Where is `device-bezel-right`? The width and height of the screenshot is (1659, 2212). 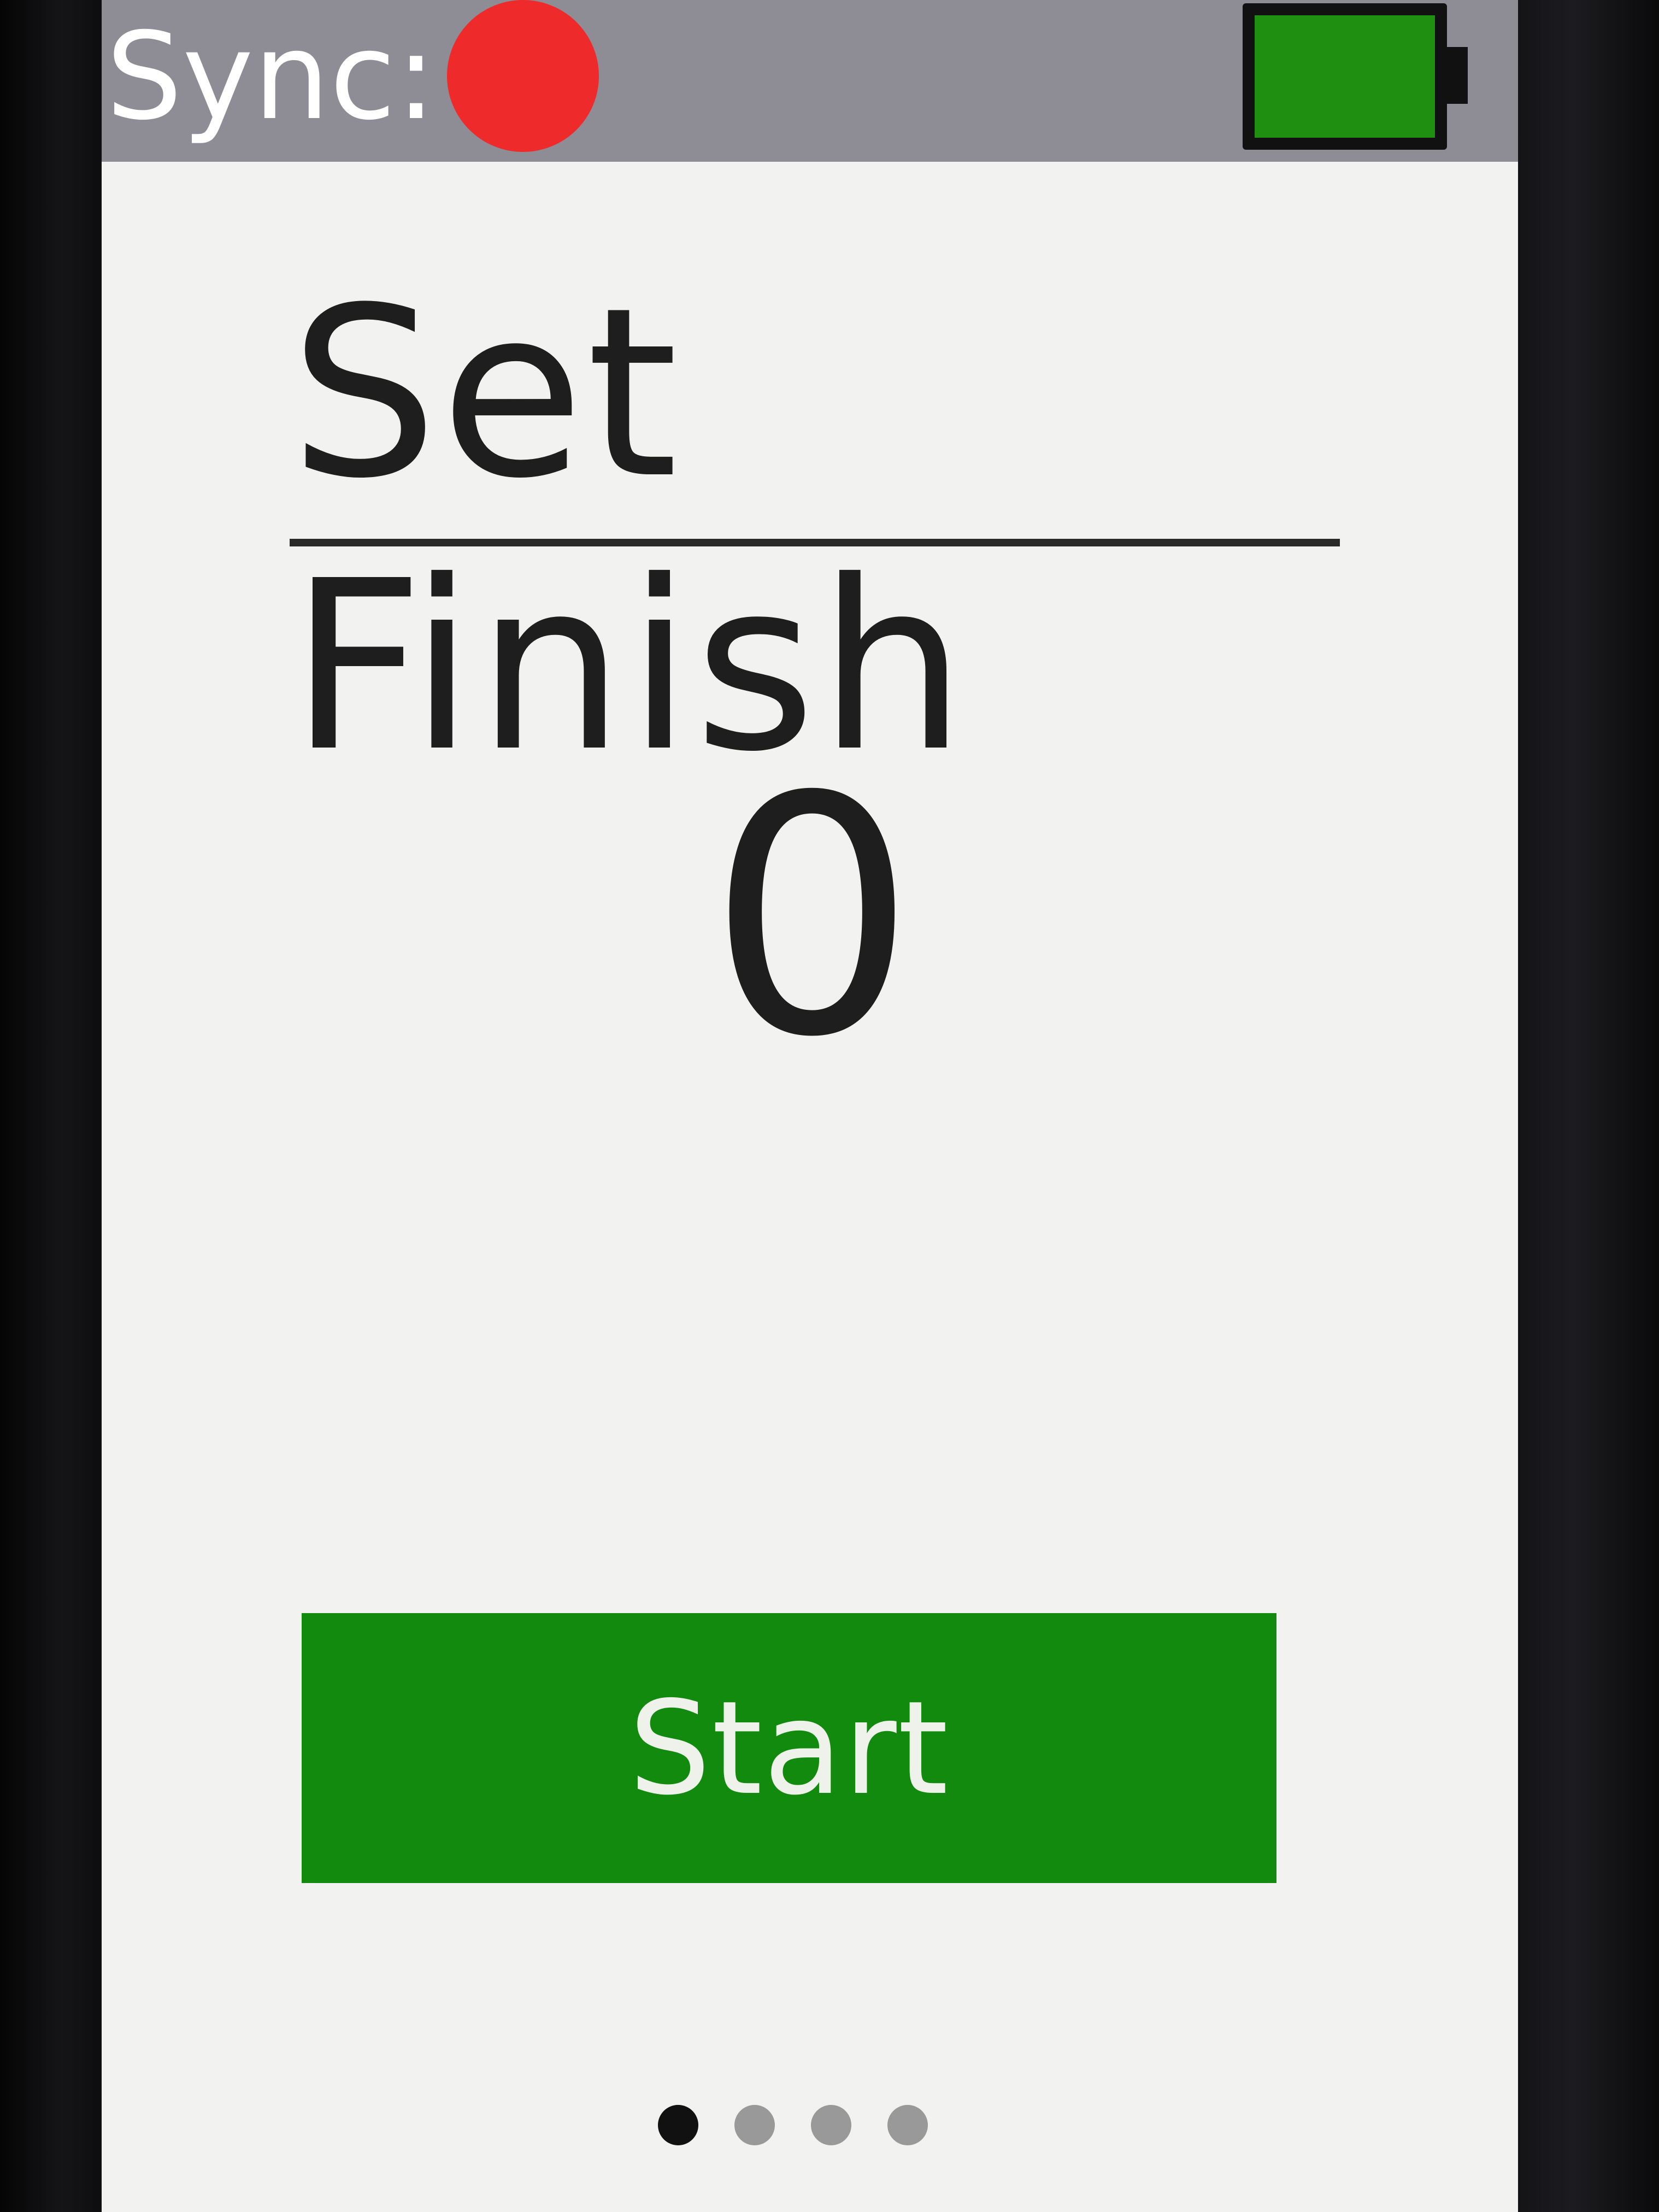 device-bezel-right is located at coordinates (1588, 1106).